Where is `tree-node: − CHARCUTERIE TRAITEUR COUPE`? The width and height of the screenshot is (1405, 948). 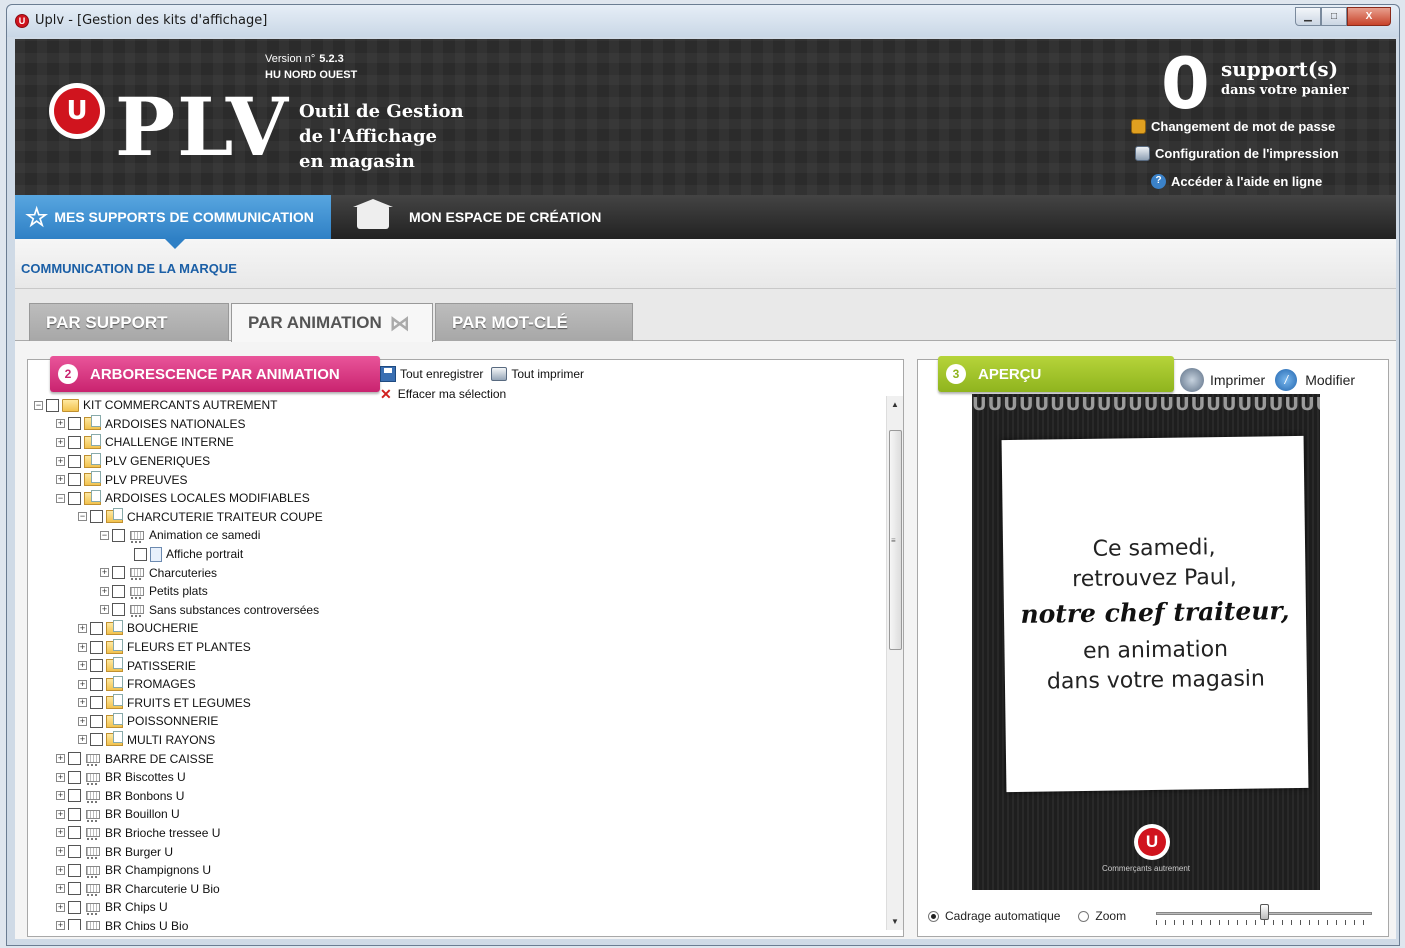 tree-node: − CHARCUTERIE TRAITEUR COUPE is located at coordinates (454, 517).